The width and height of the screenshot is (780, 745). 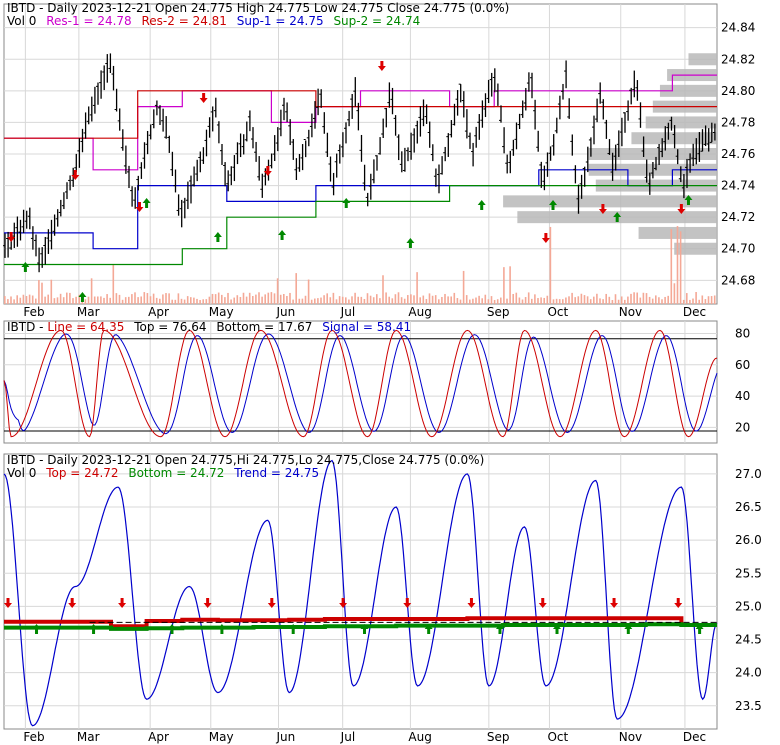 I want to click on osc-tick-label: 23.5, so click(x=748, y=706).